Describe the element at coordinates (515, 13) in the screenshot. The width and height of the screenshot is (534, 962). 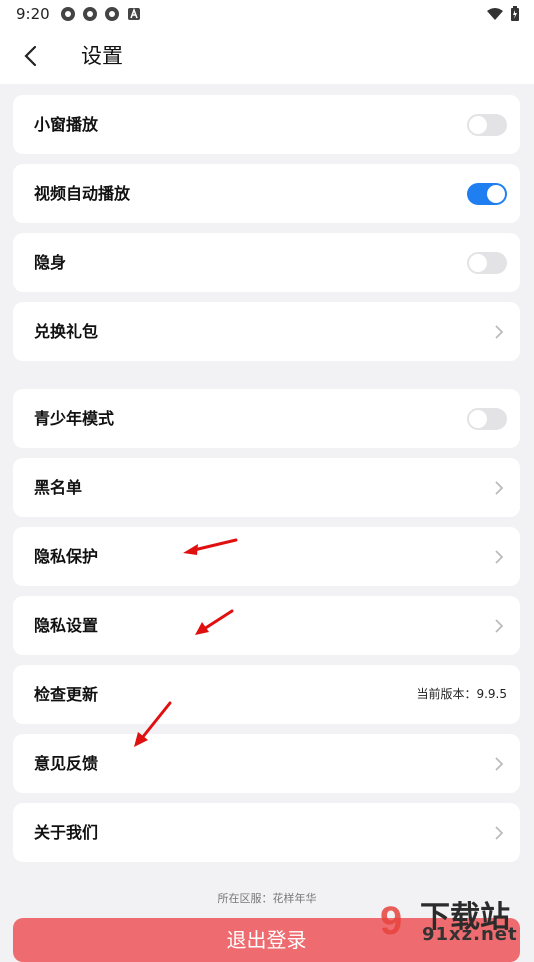
I see `battery-icon` at that location.